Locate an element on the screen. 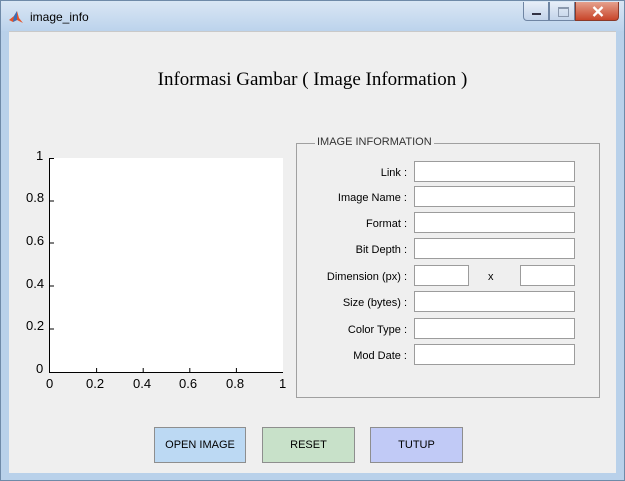 This screenshot has height=481, width=625. close-icon is located at coordinates (597, 11).